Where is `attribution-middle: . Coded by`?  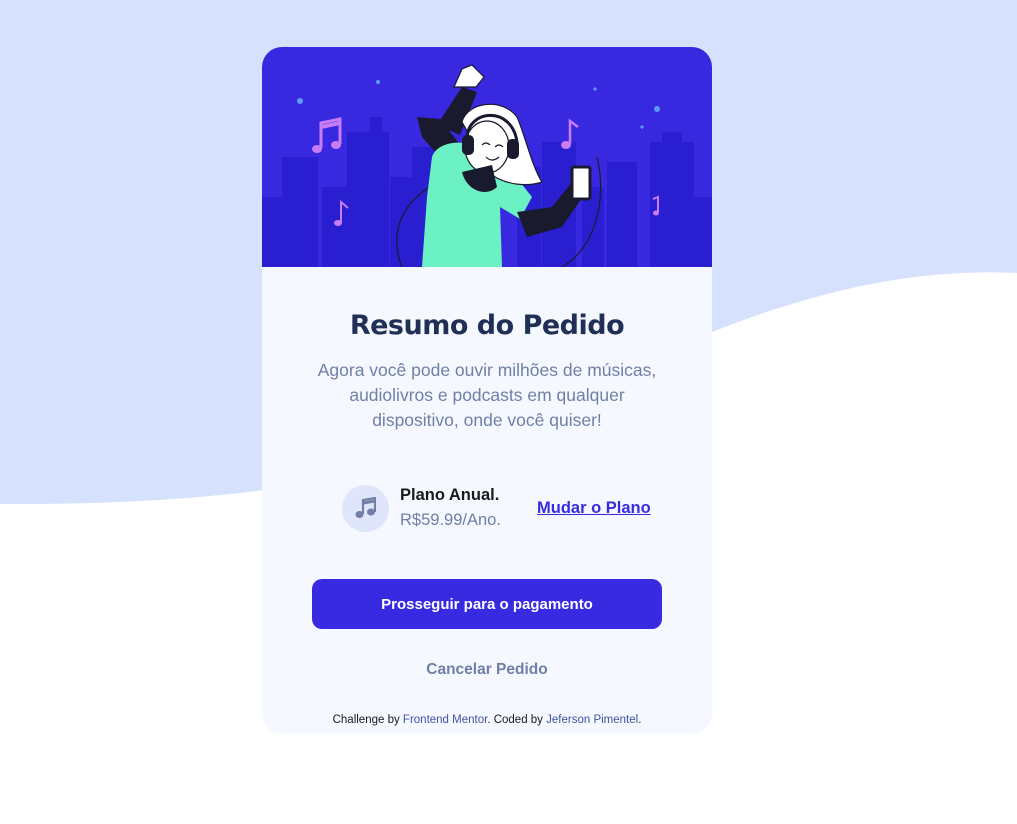 attribution-middle: . Coded by is located at coordinates (517, 720).